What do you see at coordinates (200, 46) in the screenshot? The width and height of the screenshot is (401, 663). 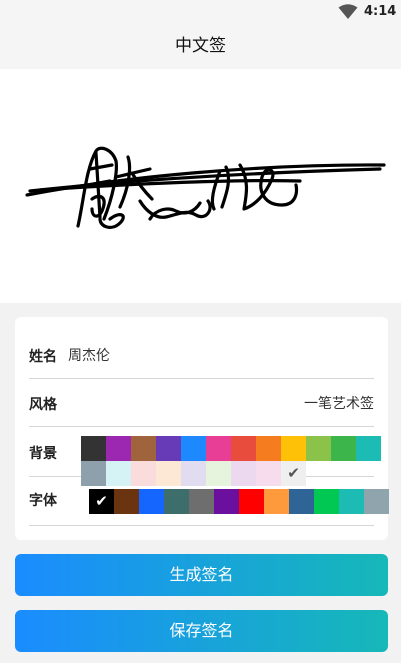 I see `page-title: 中文签` at bounding box center [200, 46].